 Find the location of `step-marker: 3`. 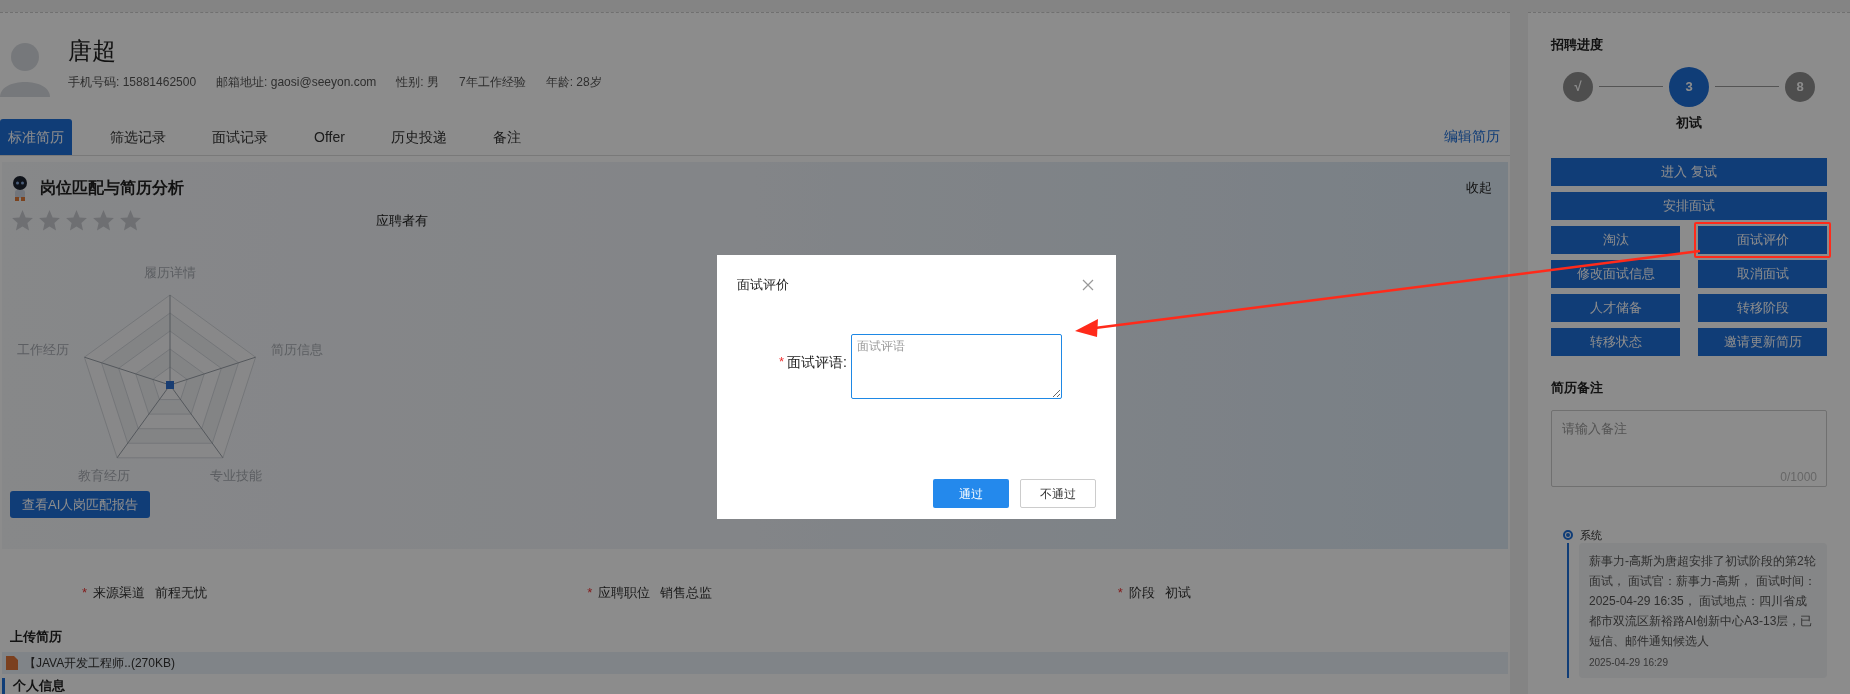

step-marker: 3 is located at coordinates (1689, 86).